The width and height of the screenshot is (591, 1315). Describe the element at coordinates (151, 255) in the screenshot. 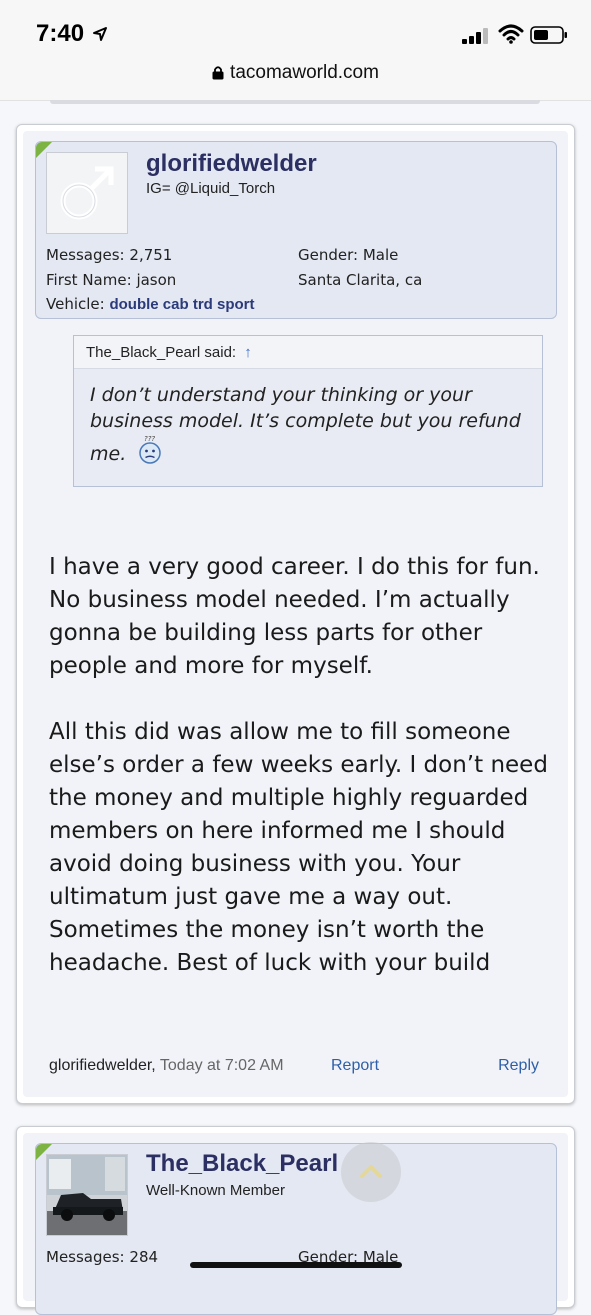

I see `messages-value: 2,751` at that location.